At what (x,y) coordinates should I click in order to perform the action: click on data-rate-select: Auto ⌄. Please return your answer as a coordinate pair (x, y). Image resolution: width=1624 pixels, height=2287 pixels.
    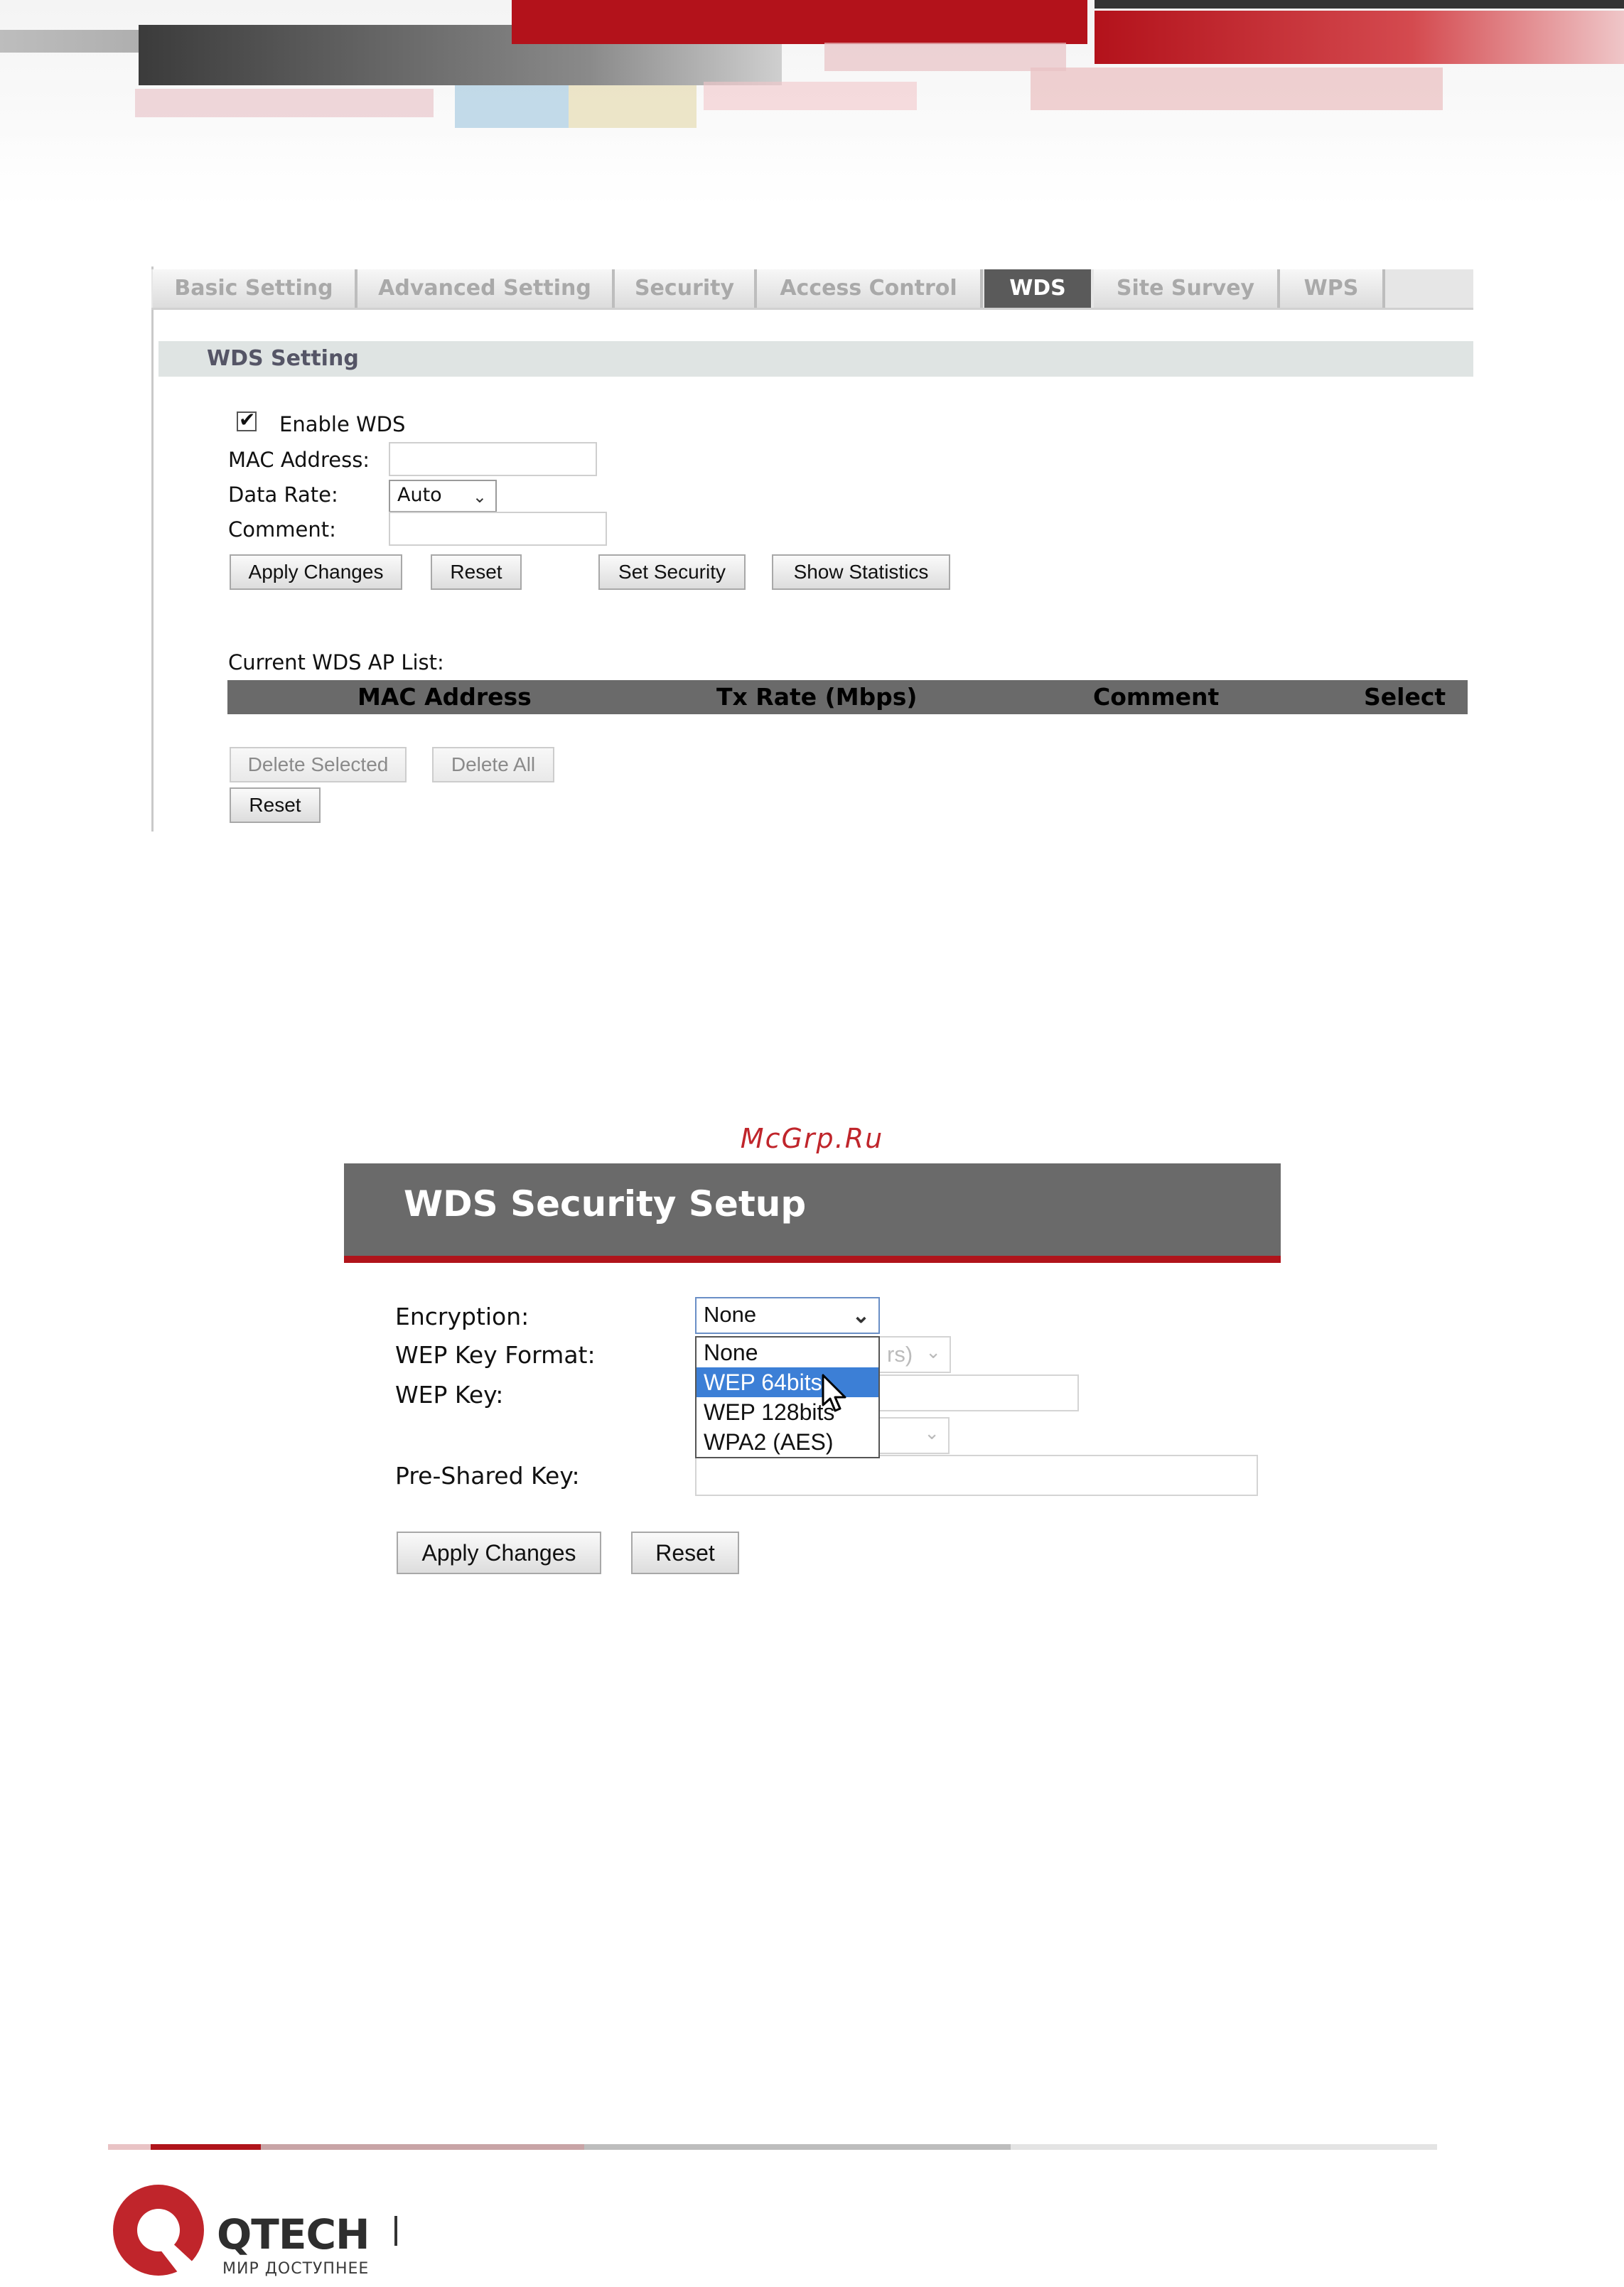
    Looking at the image, I should click on (443, 496).